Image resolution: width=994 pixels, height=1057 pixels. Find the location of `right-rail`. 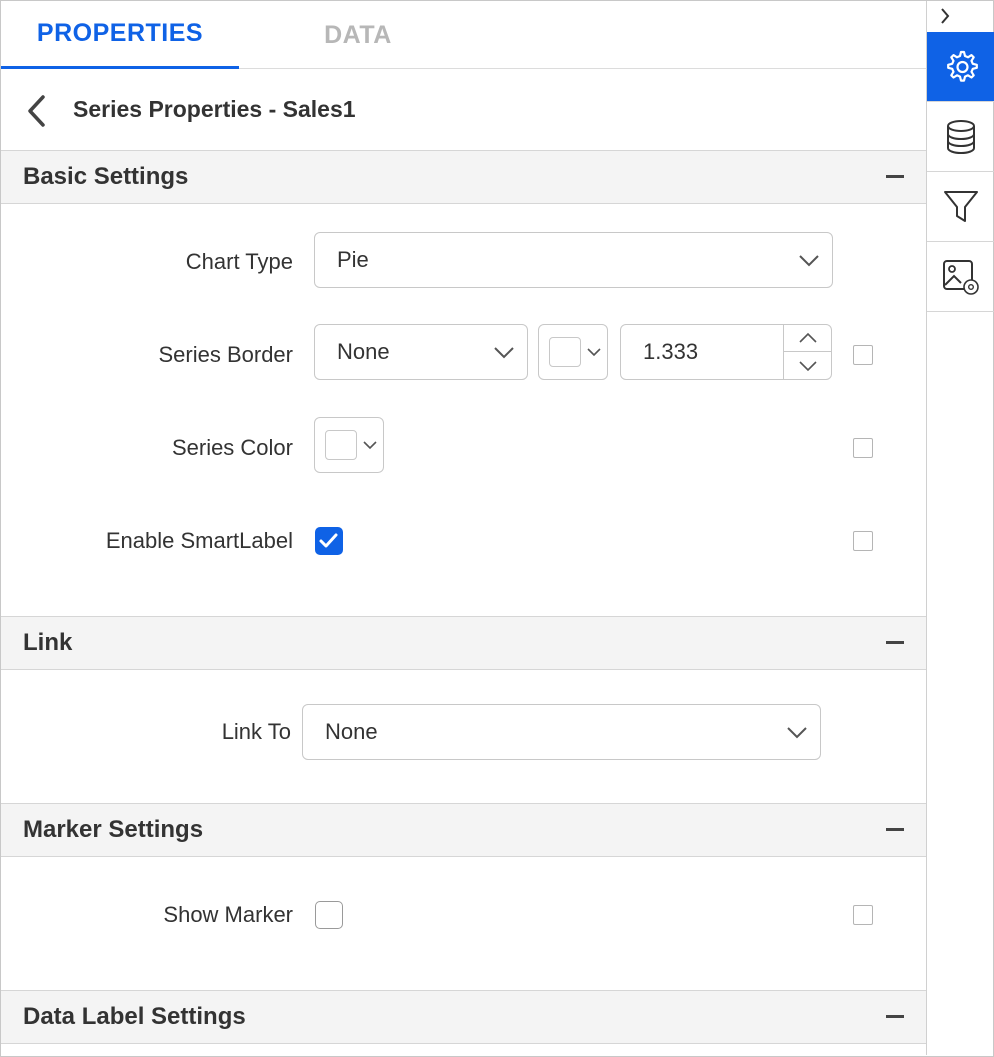

right-rail is located at coordinates (960, 528).